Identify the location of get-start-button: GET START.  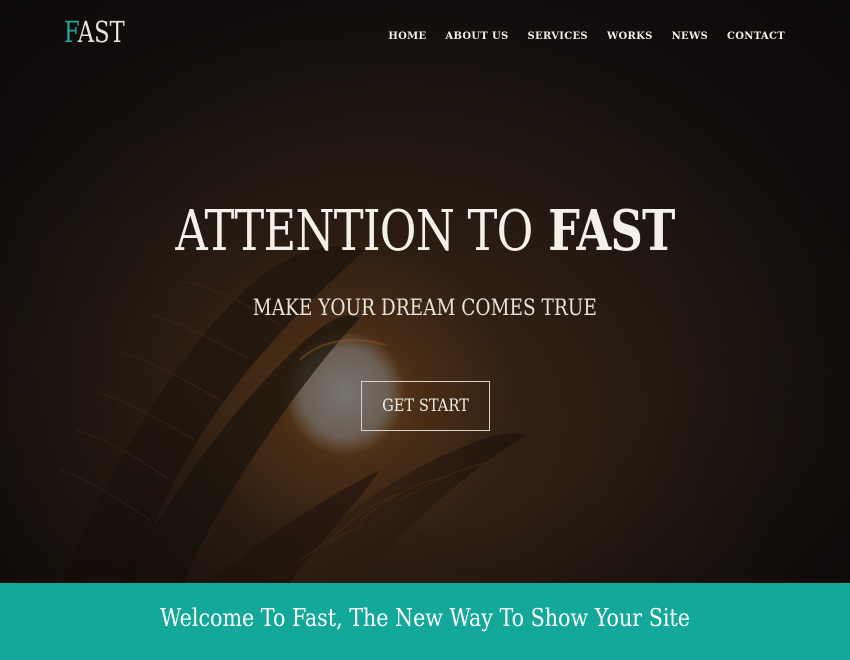
(425, 406).